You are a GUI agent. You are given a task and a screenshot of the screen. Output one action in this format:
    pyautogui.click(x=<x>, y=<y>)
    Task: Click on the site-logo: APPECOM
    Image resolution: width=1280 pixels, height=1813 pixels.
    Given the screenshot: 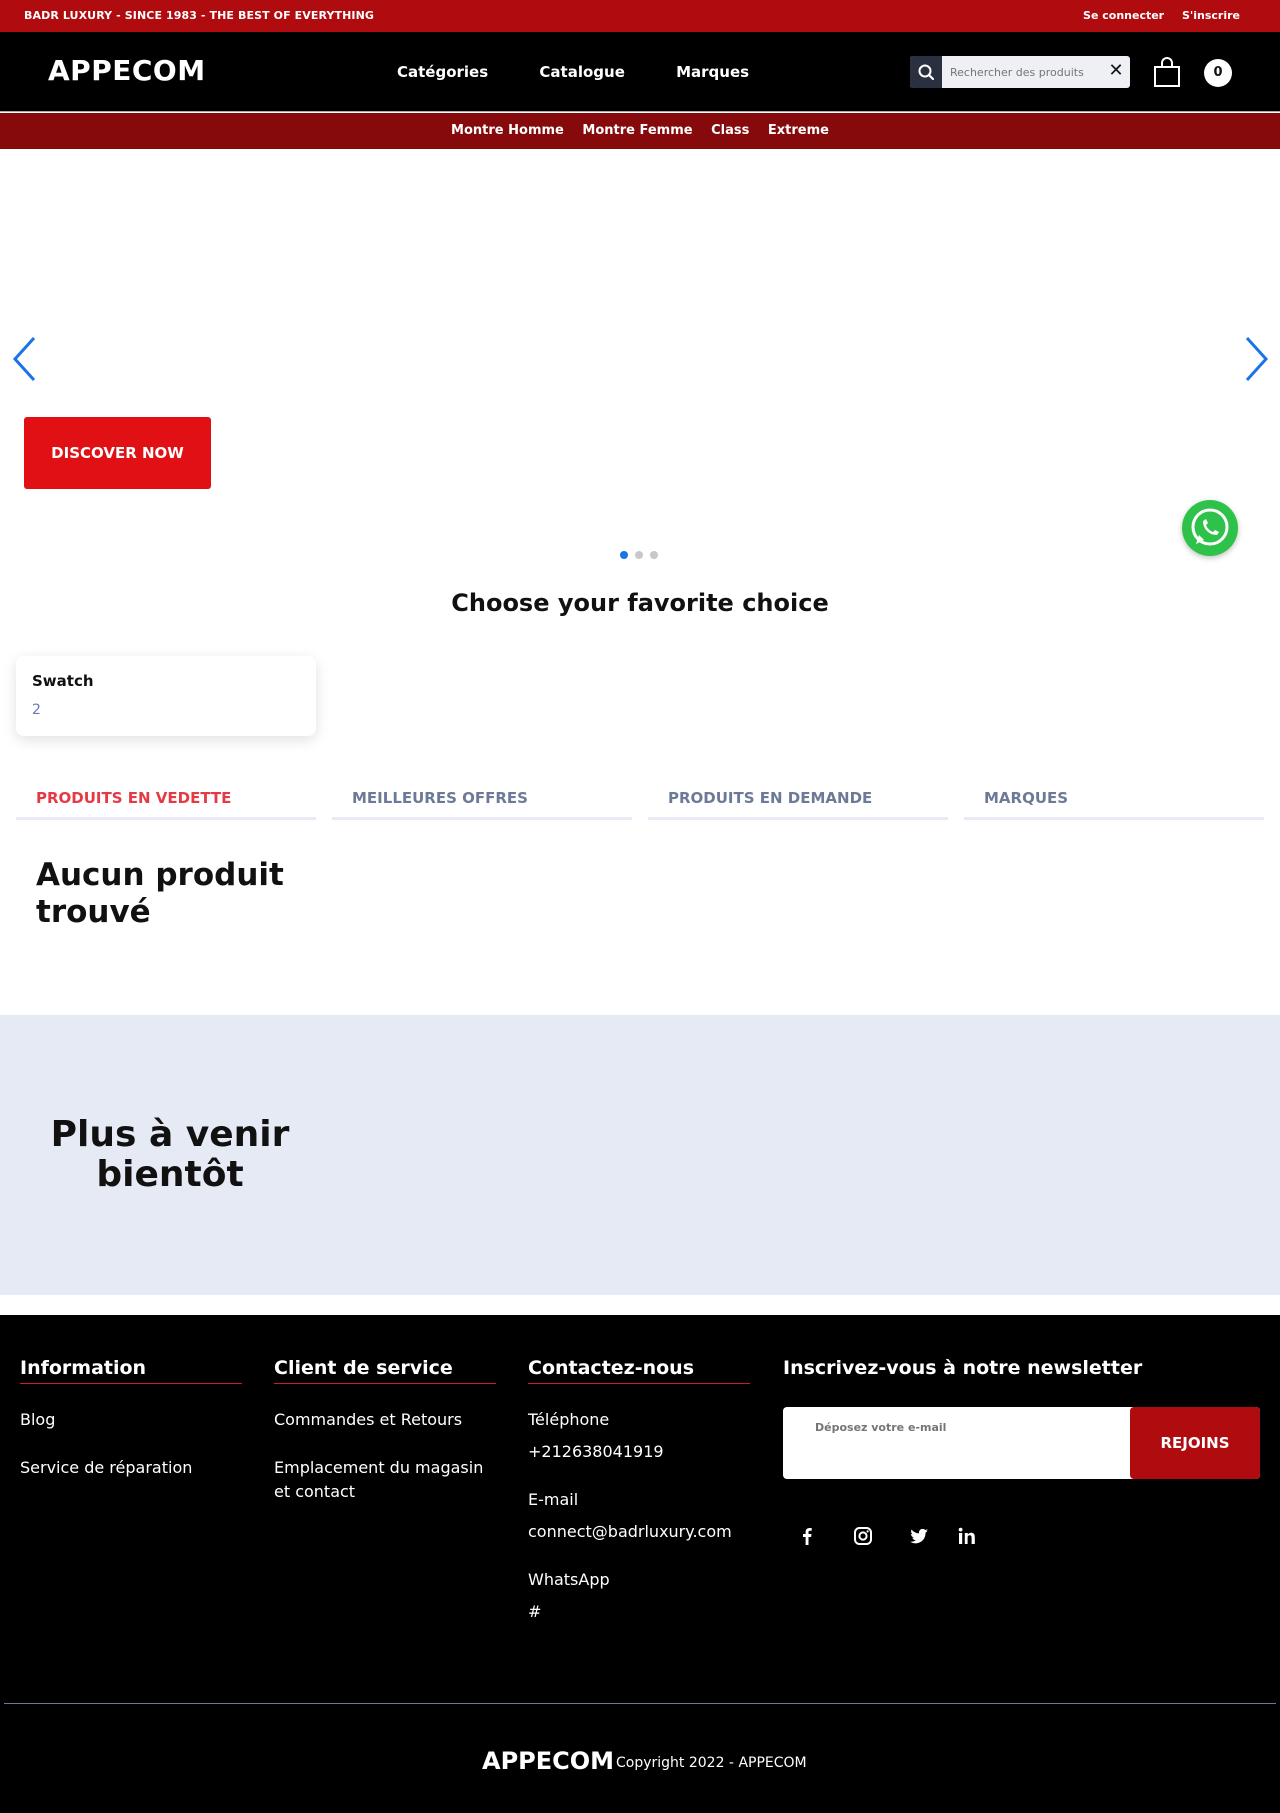 What is the action you would take?
    pyautogui.click(x=127, y=70)
    